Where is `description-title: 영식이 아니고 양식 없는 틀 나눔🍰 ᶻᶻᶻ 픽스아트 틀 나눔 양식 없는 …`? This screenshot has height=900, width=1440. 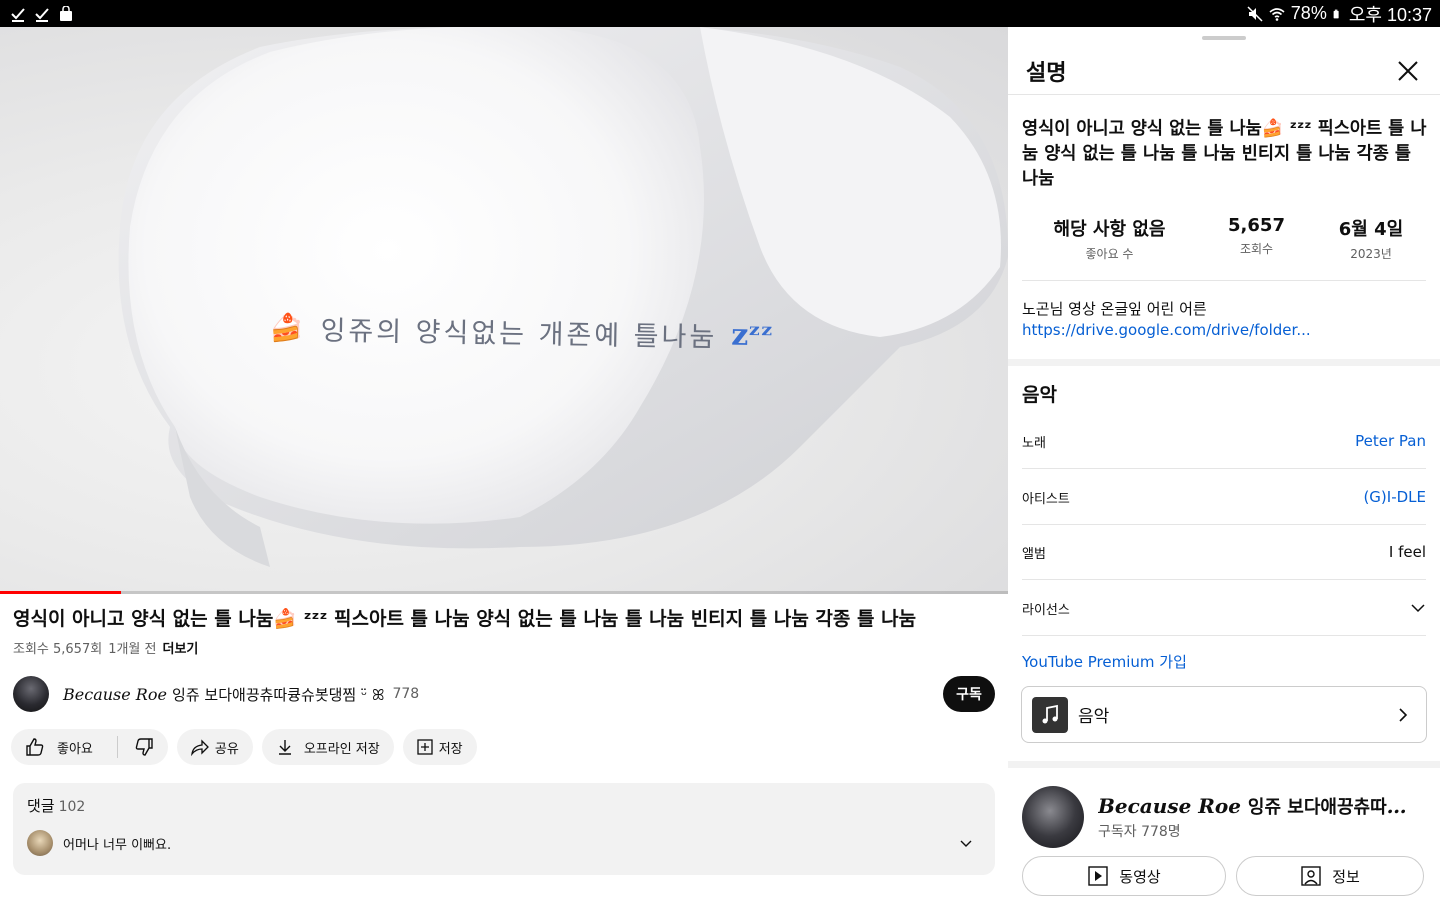 description-title: 영식이 아니고 양식 없는 틀 나눔🍰 ᶻᶻᶻ 픽스아트 틀 나눔 양식 없는 … is located at coordinates (1224, 154).